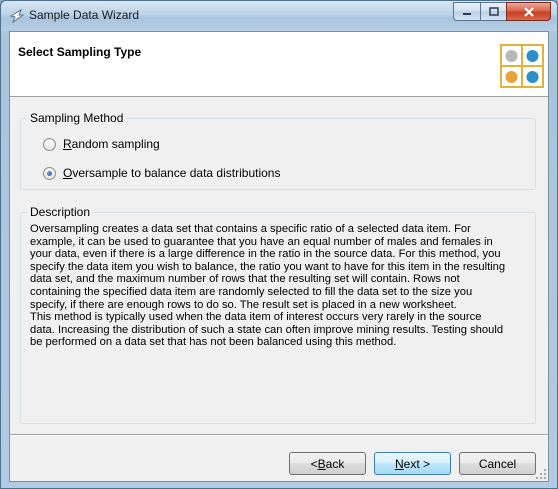  What do you see at coordinates (49, 144) in the screenshot?
I see `random-sampling-radio` at bounding box center [49, 144].